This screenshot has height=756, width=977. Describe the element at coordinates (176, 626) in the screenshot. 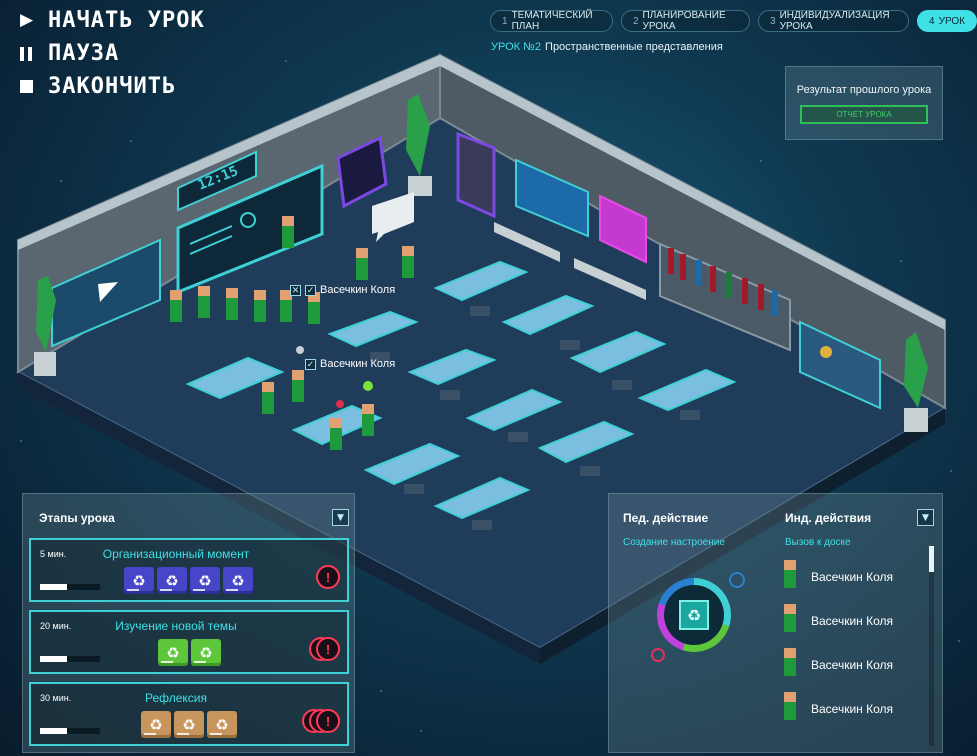

I see `stage-name: Изучение новой темы` at that location.